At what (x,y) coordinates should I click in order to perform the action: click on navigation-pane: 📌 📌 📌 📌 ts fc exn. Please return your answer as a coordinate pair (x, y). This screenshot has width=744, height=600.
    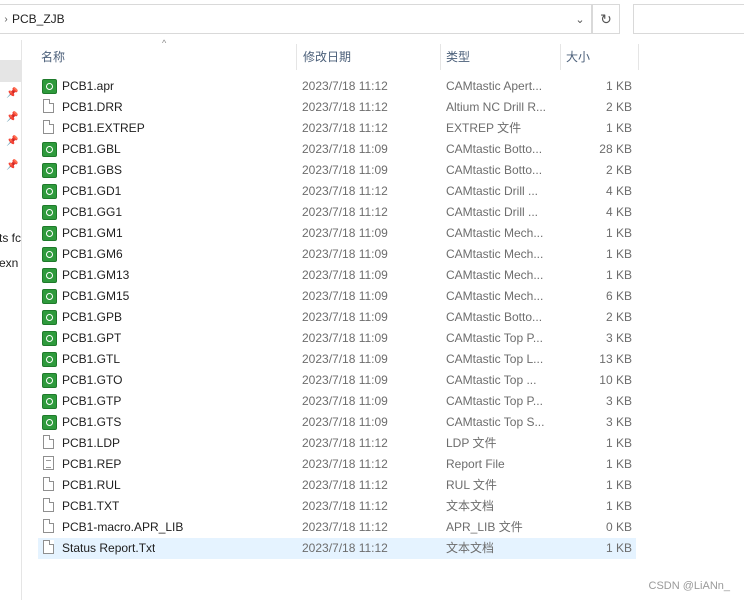
    Looking at the image, I should click on (11, 320).